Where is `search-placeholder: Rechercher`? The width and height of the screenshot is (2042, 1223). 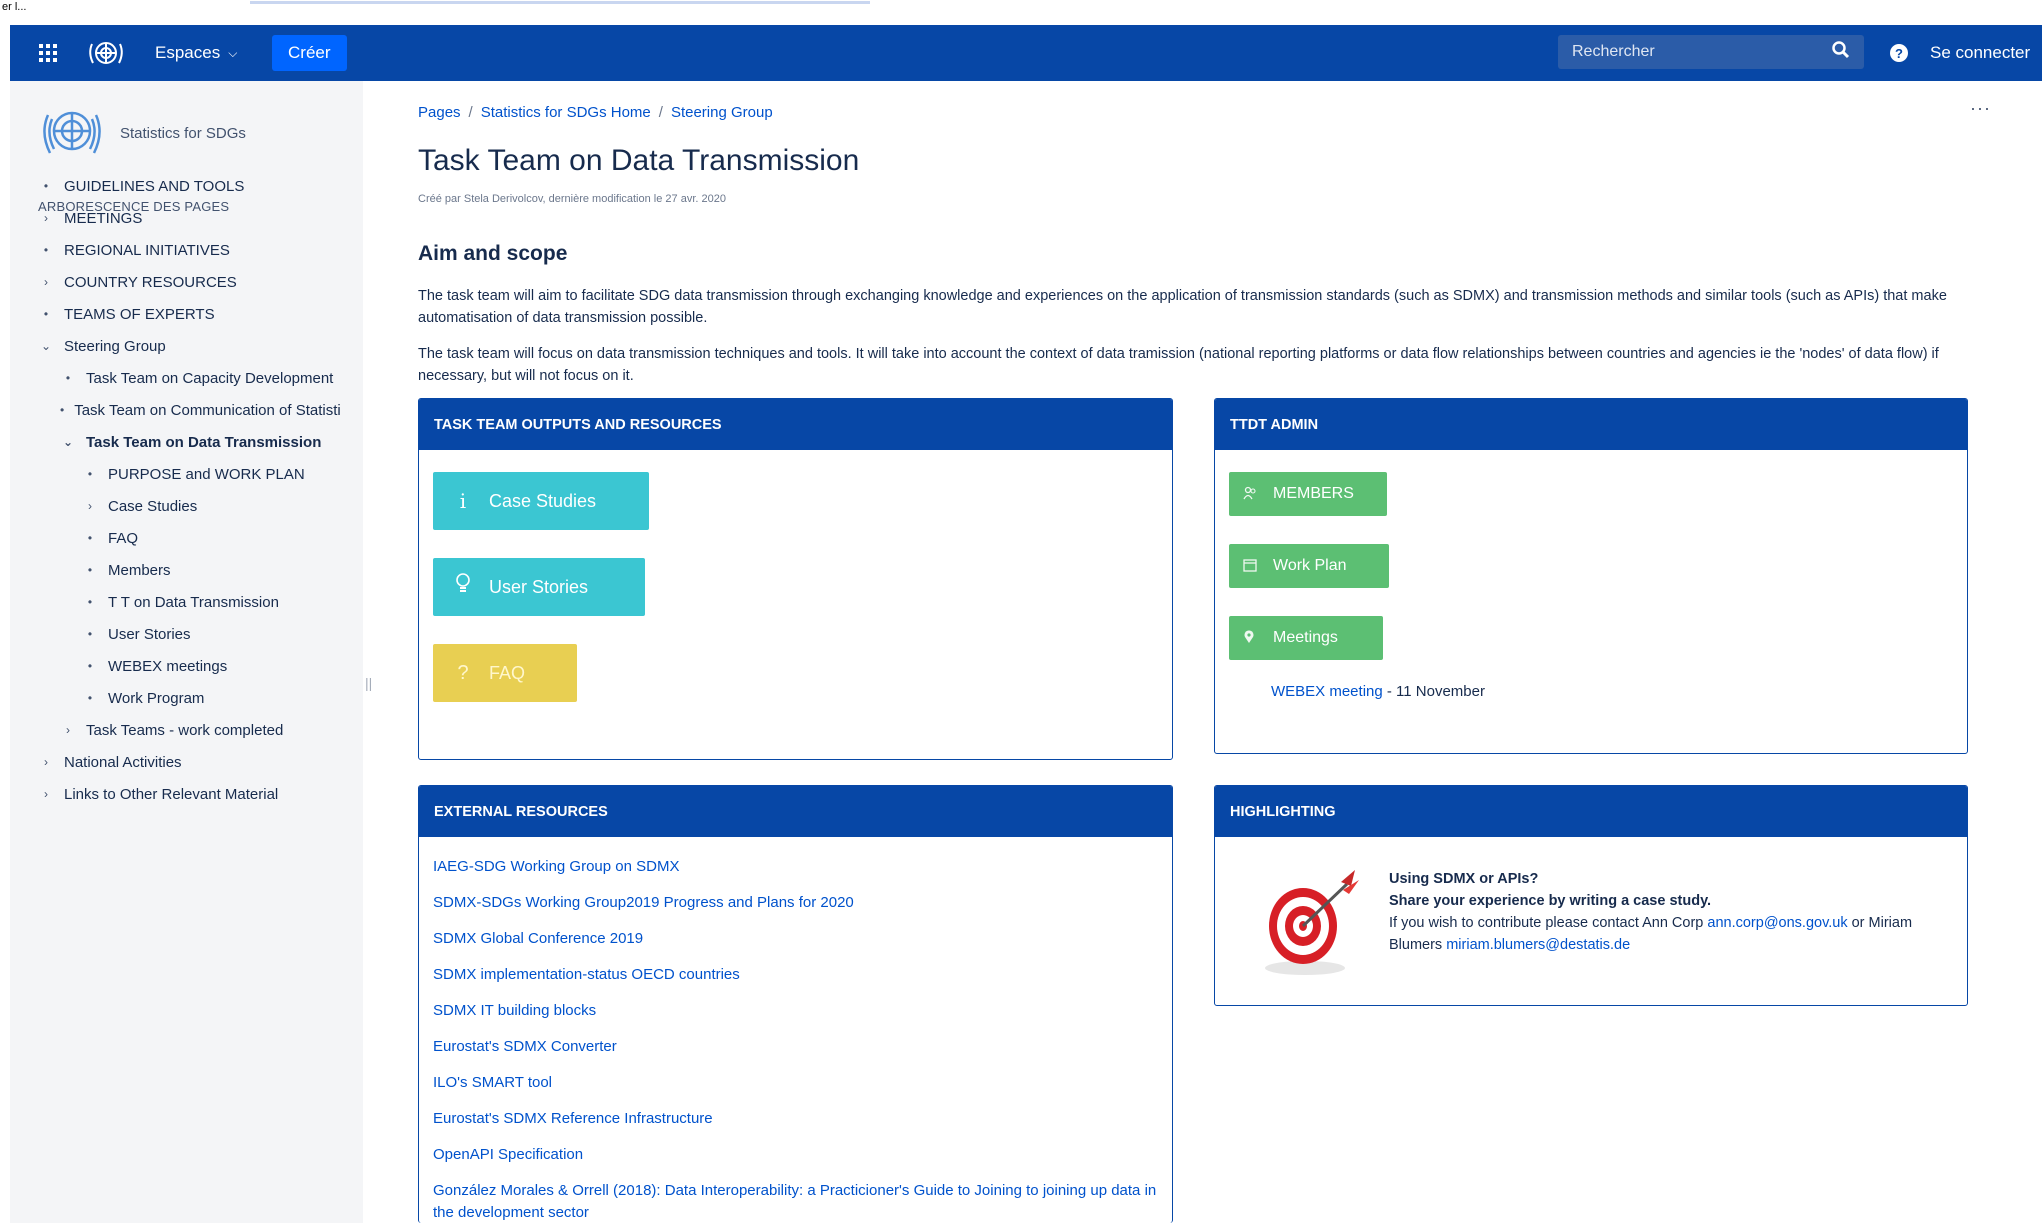
search-placeholder: Rechercher is located at coordinates (1613, 51).